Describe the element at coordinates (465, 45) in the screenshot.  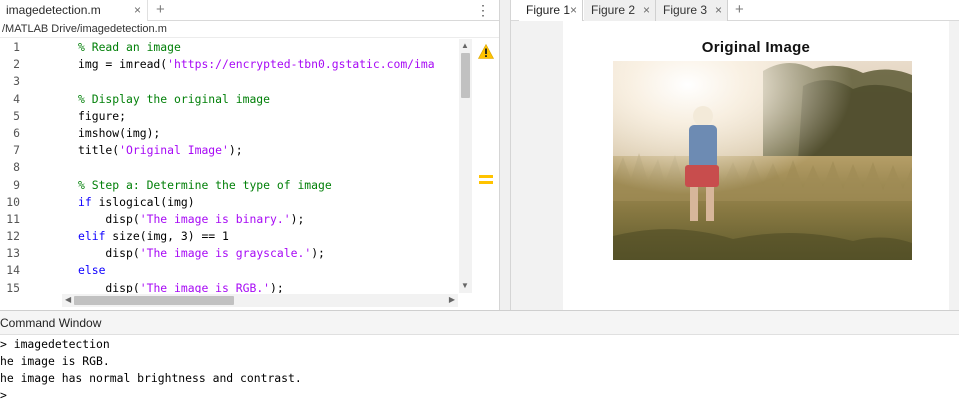
I see `scroll-up-icon: ▲` at that location.